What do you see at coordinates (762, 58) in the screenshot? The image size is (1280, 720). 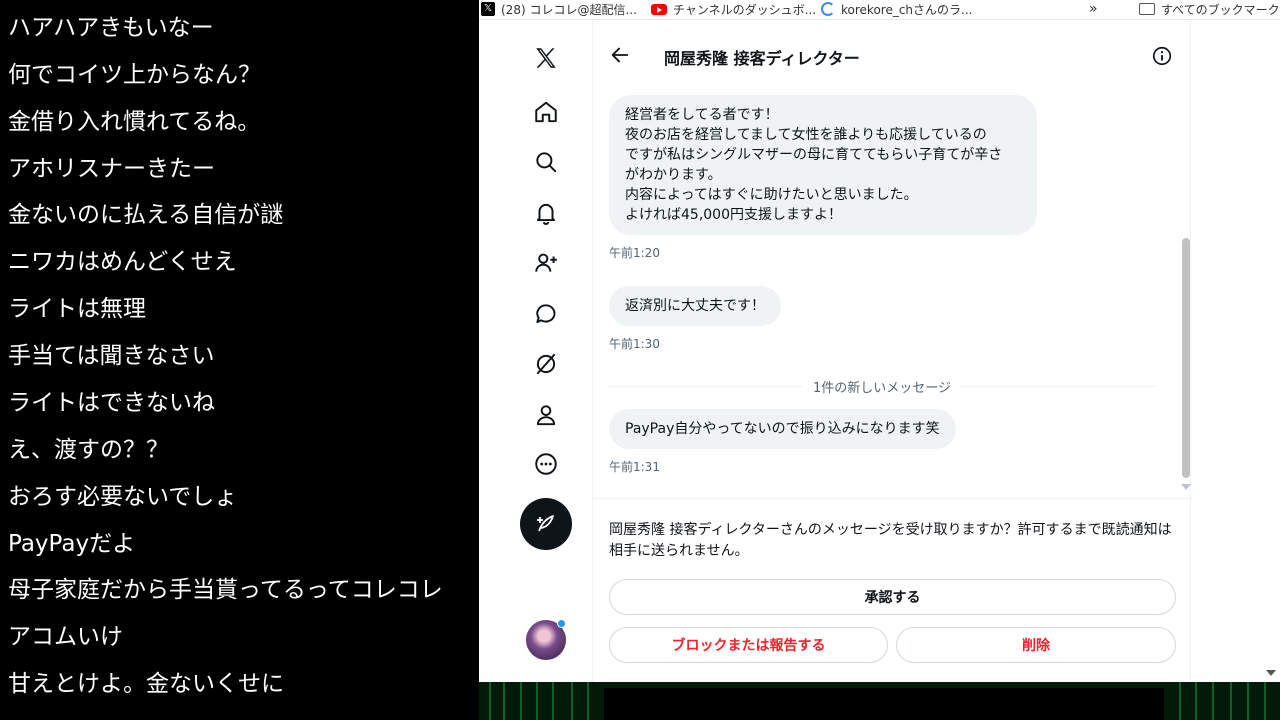 I see `conversation-title: 岡屋秀隆 接客ディレクター` at bounding box center [762, 58].